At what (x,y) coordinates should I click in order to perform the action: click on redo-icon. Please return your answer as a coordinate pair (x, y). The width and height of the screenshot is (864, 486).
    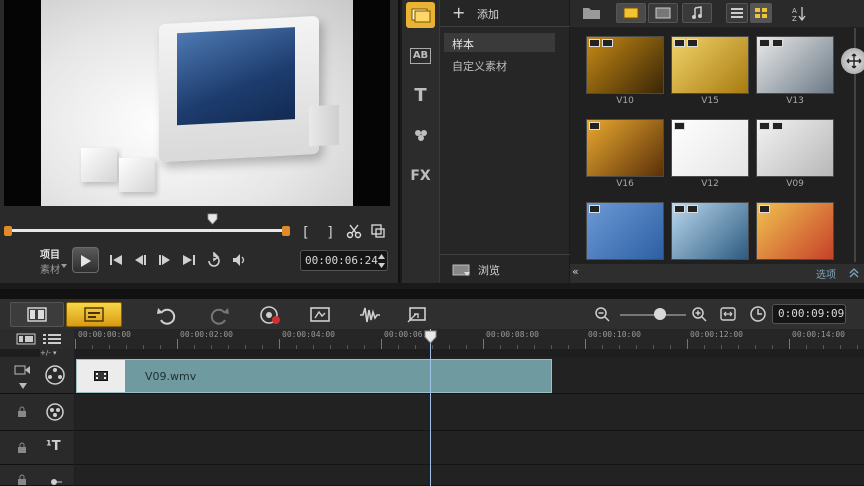
    Looking at the image, I should click on (219, 315).